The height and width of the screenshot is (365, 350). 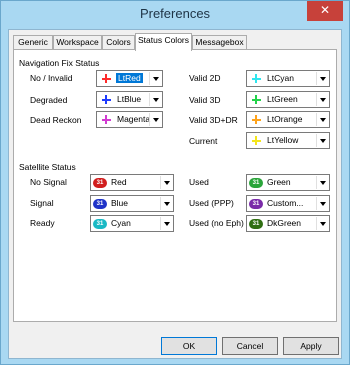 I want to click on nav-no-invalid-value: LtRed, so click(x=129, y=78).